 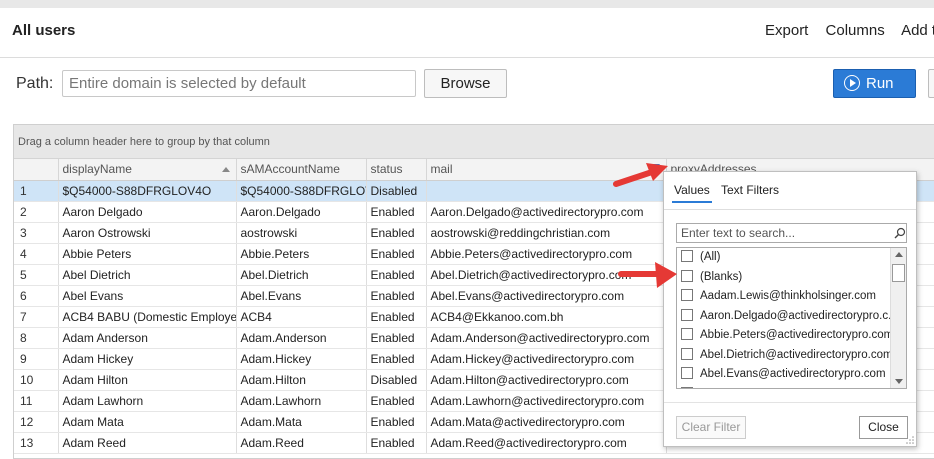 What do you see at coordinates (301, 254) in the screenshot?
I see `cell-samaccountname: Abbie.Peters` at bounding box center [301, 254].